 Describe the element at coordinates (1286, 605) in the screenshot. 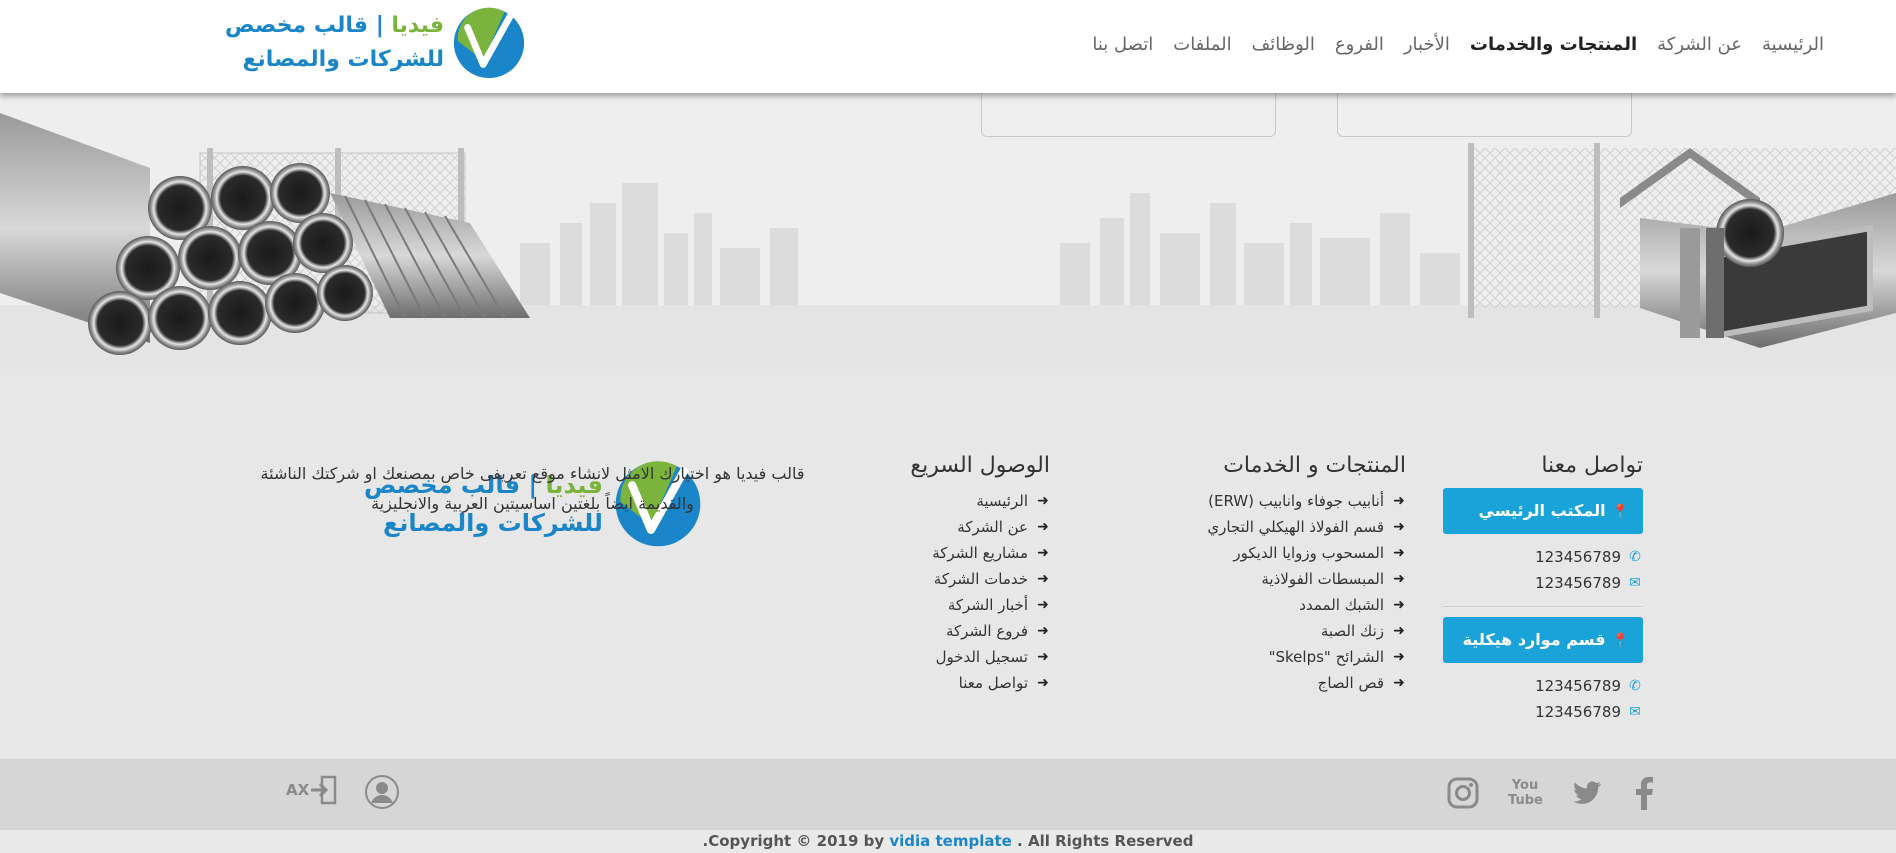

I see `product-link: ➜ الشبك الممدد` at that location.